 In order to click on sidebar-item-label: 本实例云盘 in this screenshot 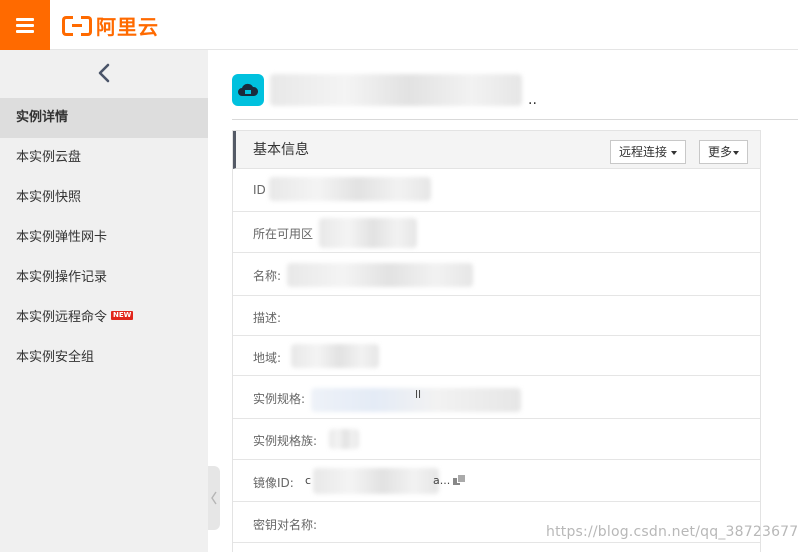, I will do `click(49, 157)`.